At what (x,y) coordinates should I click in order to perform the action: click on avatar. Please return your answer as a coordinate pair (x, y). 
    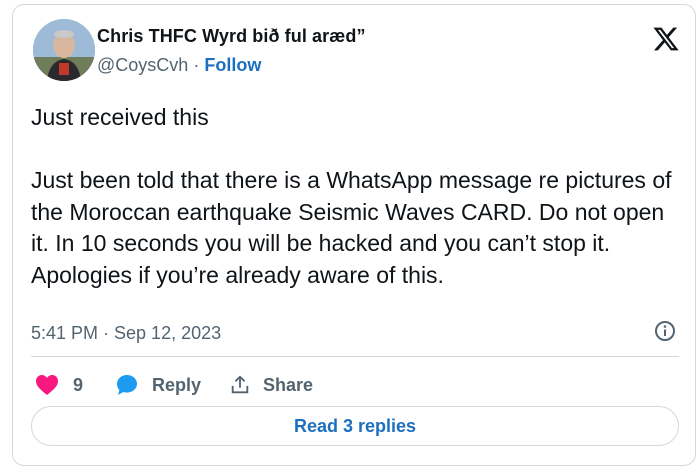
    Looking at the image, I should click on (64, 50).